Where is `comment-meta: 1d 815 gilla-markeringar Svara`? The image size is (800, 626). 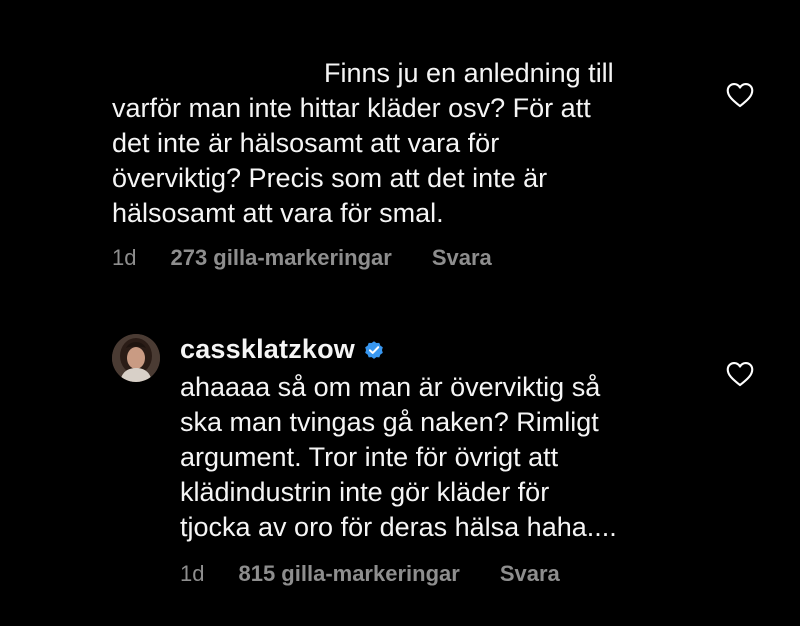 comment-meta: 1d 815 gilla-markeringar Svara is located at coordinates (370, 574).